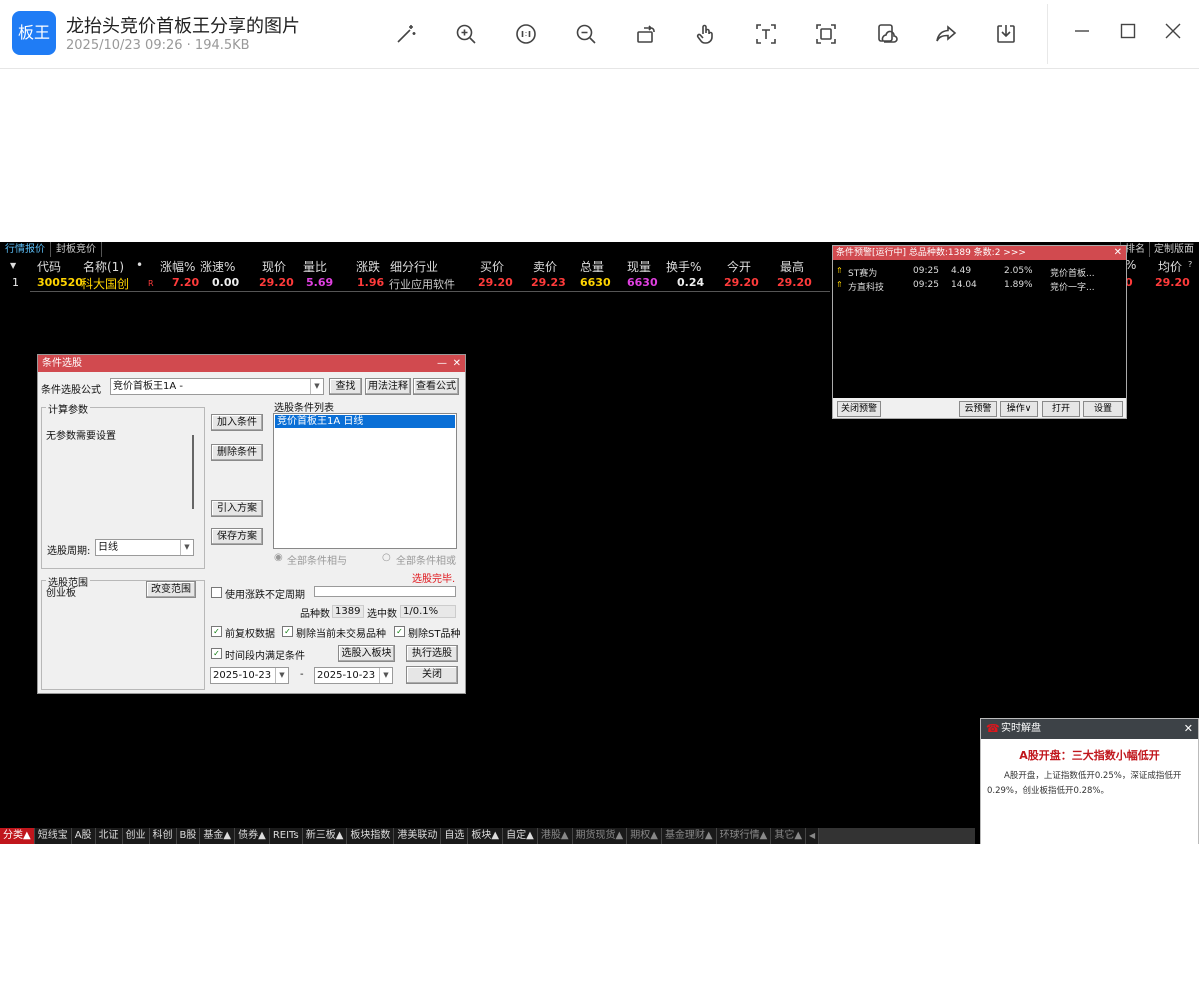 The width and height of the screenshot is (1199, 996). What do you see at coordinates (813, 836) in the screenshot?
I see `scroll-left-icon: ◀` at bounding box center [813, 836].